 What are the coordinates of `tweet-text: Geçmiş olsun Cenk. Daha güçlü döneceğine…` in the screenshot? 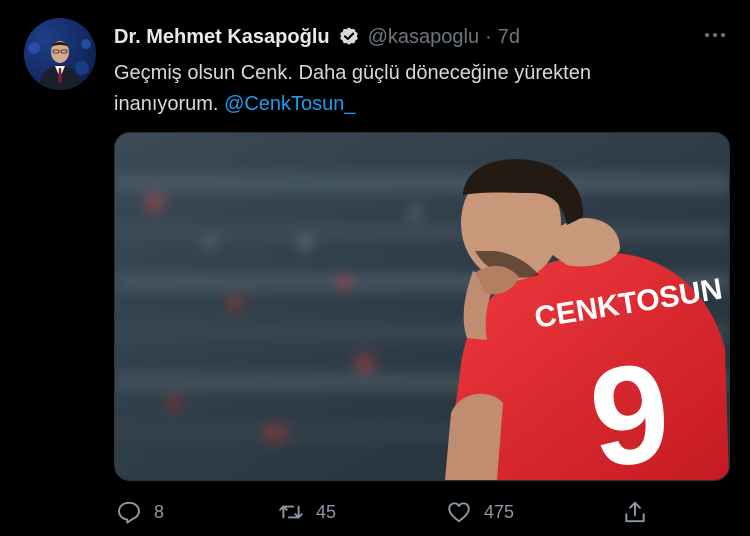 It's located at (394, 89).